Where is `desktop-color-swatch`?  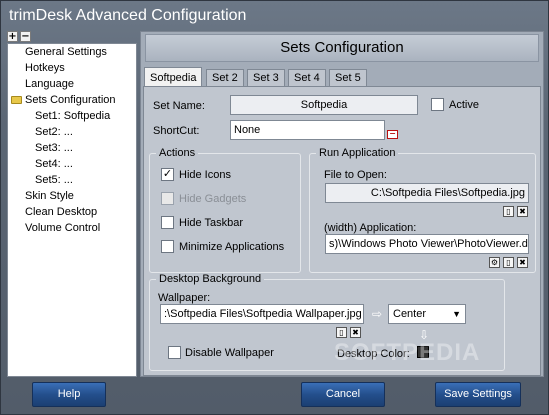
desktop-color-swatch is located at coordinates (423, 352).